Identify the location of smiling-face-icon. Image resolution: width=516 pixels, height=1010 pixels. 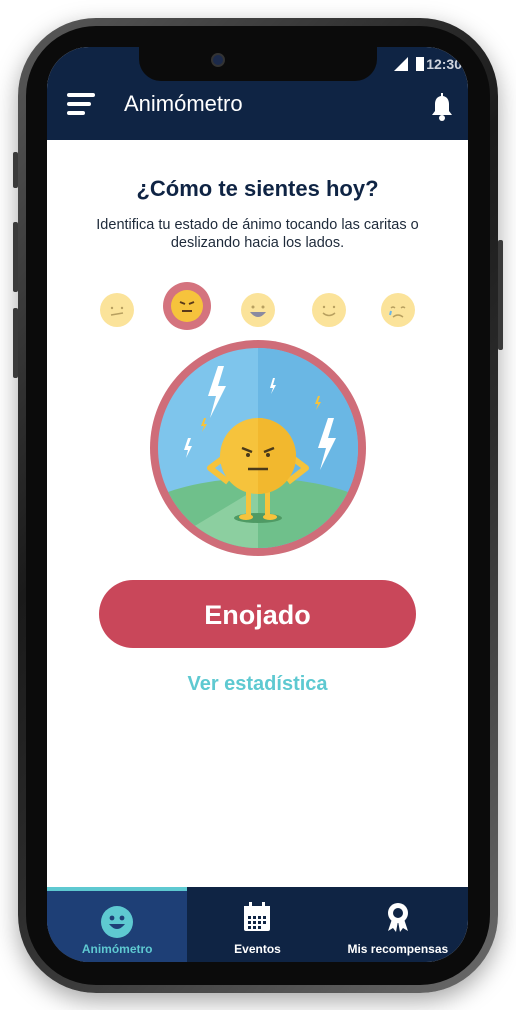
(329, 310).